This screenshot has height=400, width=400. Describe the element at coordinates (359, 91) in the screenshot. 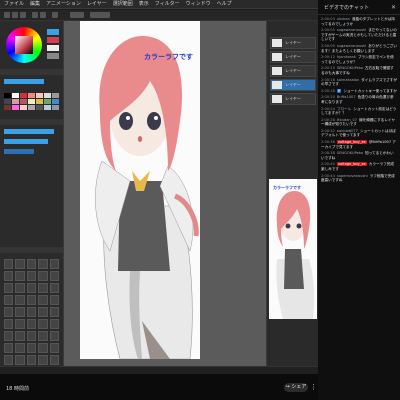

I see `chat-message: 2:00:18 ff ショートカットキー使ってますか` at that location.